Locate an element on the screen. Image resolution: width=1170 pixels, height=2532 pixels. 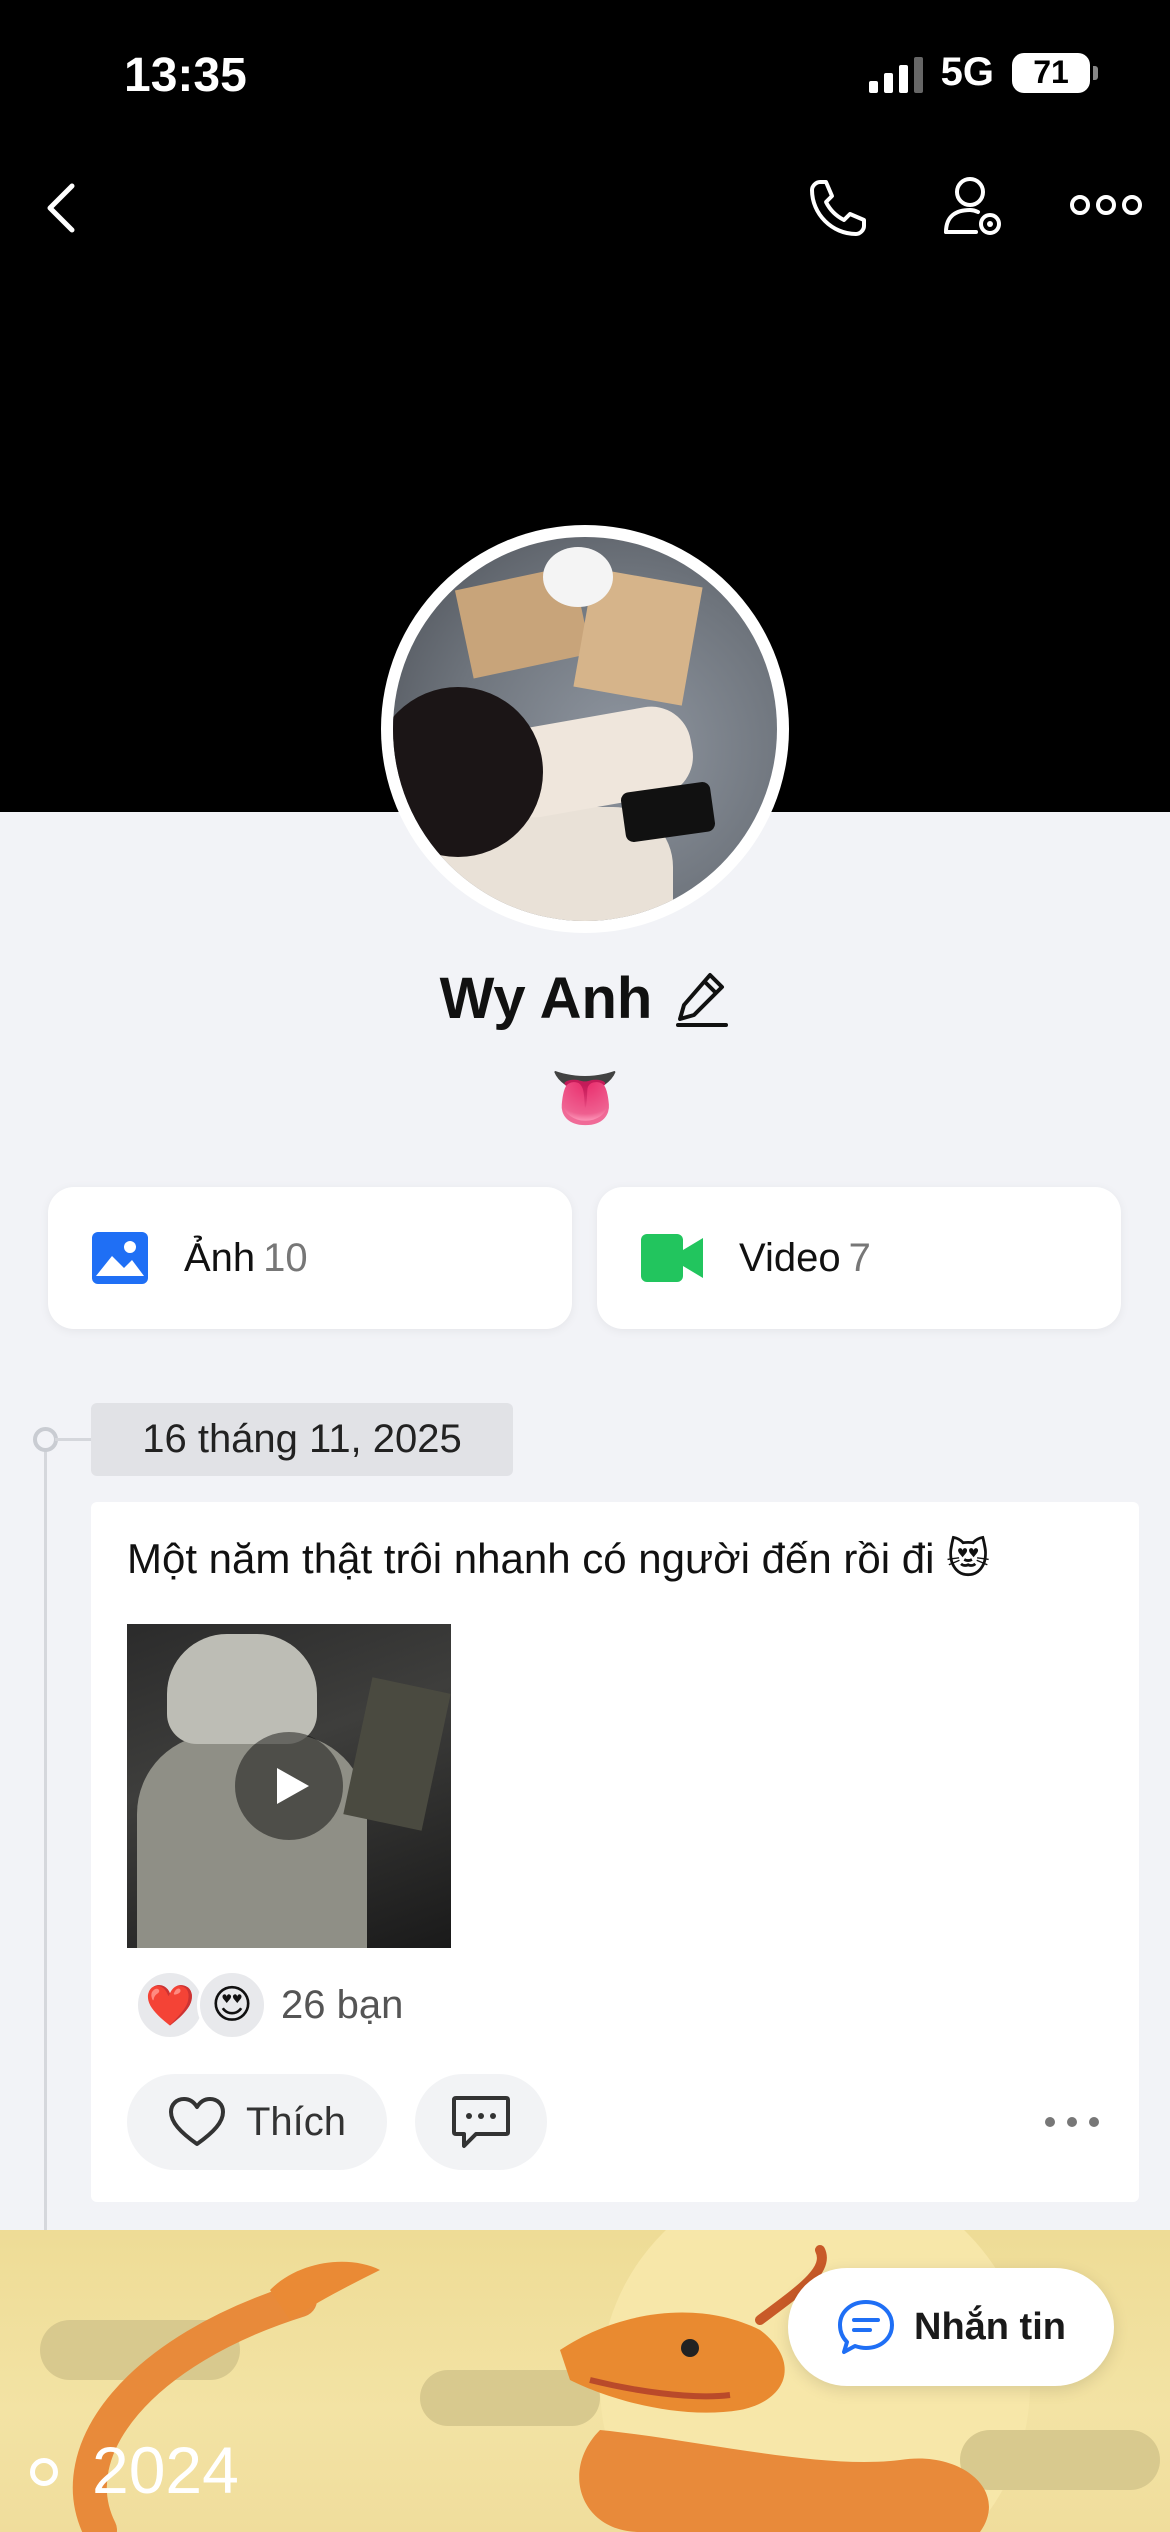
photos-count: 10 is located at coordinates (285, 1257).